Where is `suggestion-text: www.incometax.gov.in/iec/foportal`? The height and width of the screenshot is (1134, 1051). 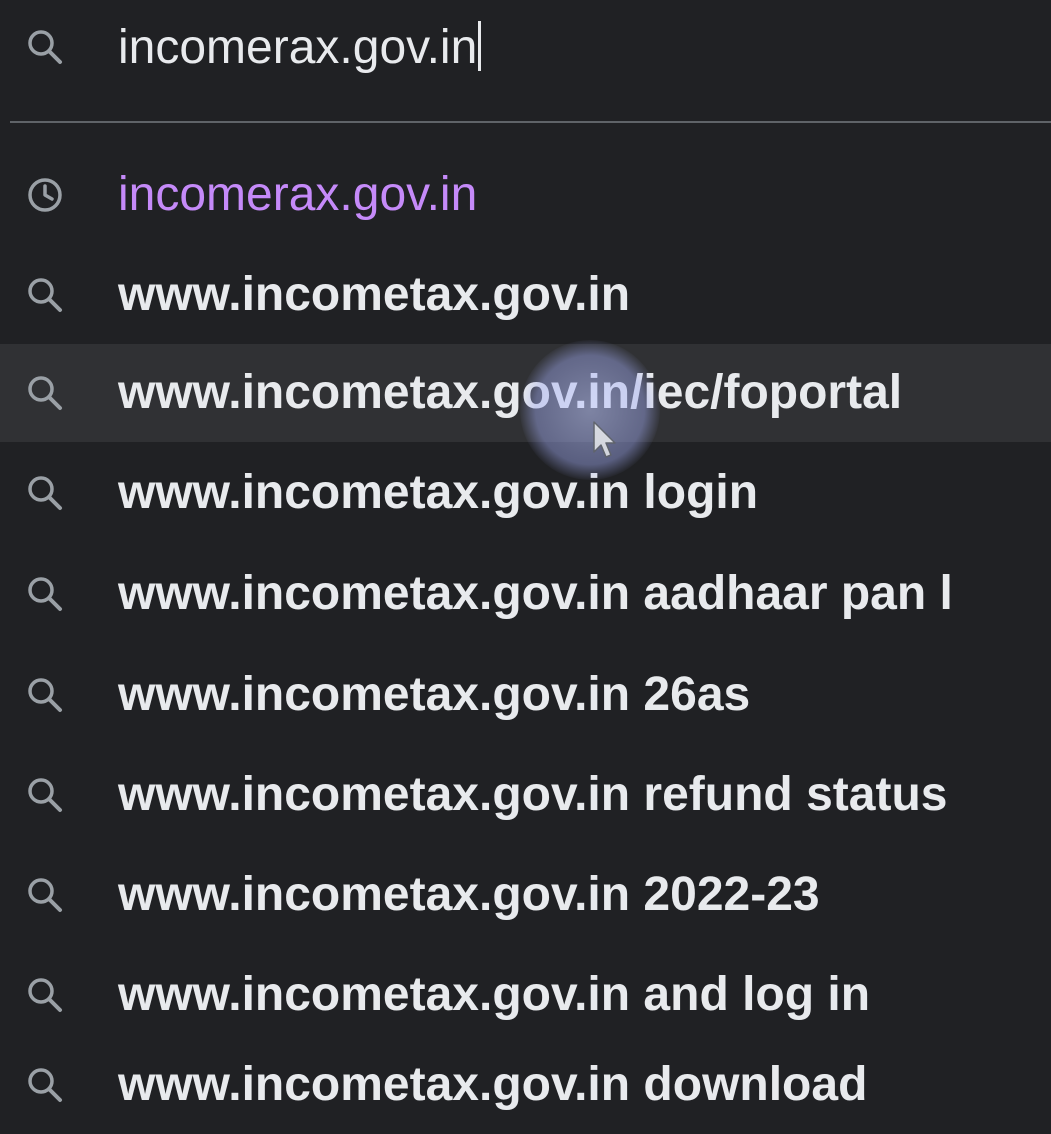 suggestion-text: www.incometax.gov.in/iec/foportal is located at coordinates (510, 392).